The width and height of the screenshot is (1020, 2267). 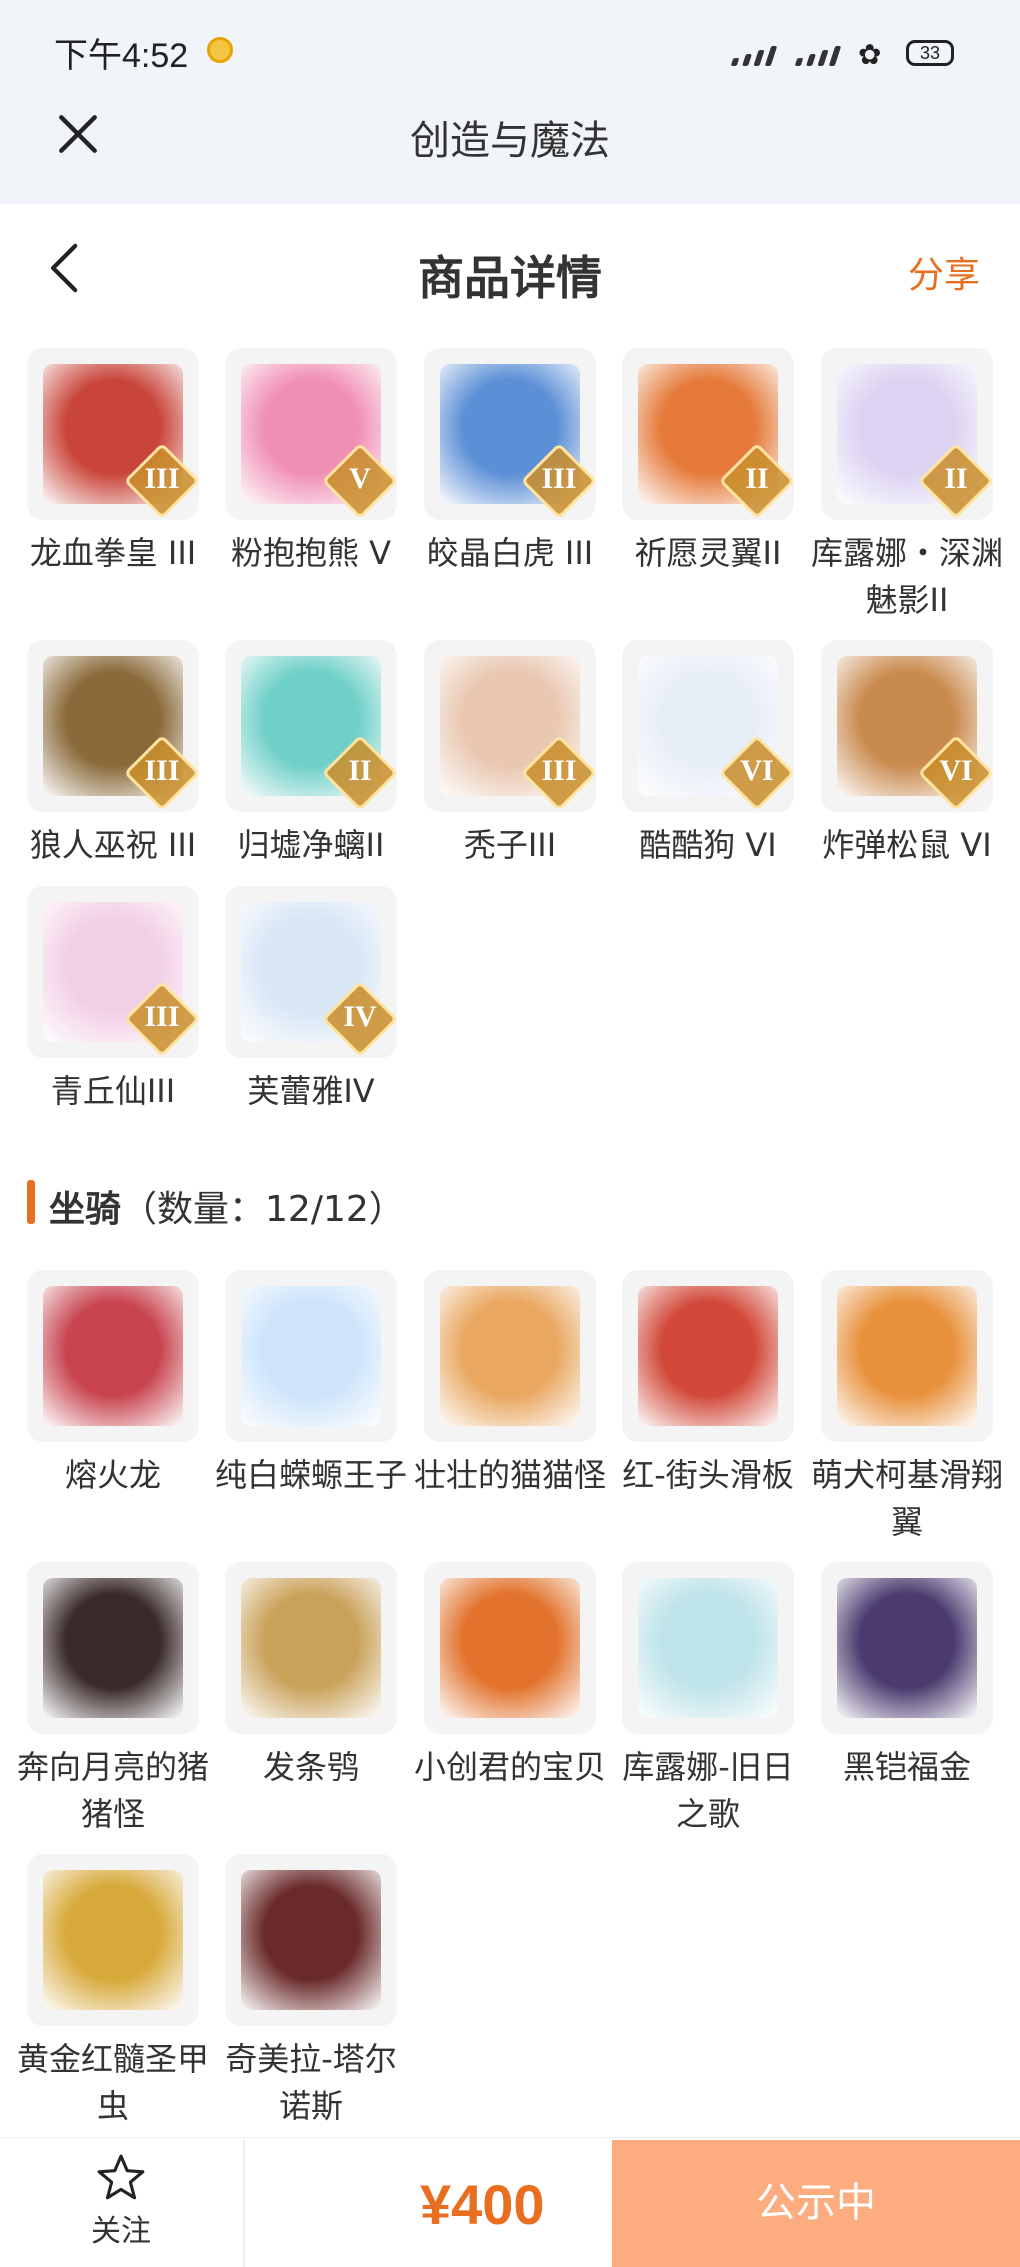 I want to click on mount-item: 黑铠福金, so click(x=907, y=1676).